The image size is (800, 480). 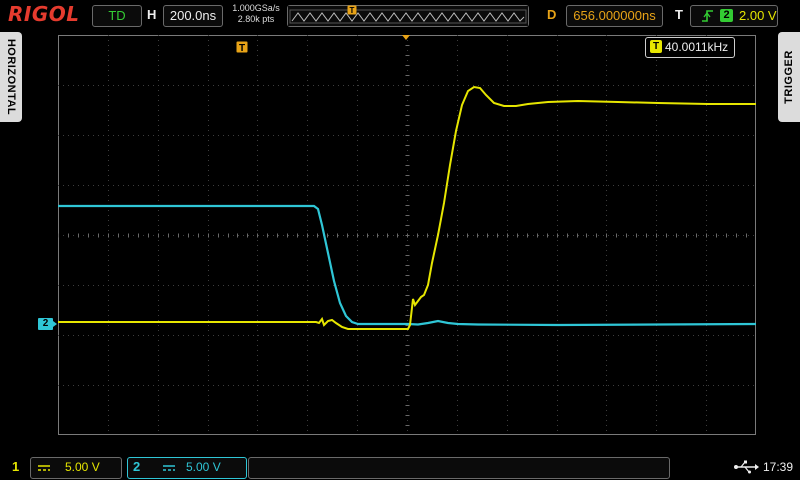 I want to click on memory-overview-strip: T, so click(x=408, y=16).